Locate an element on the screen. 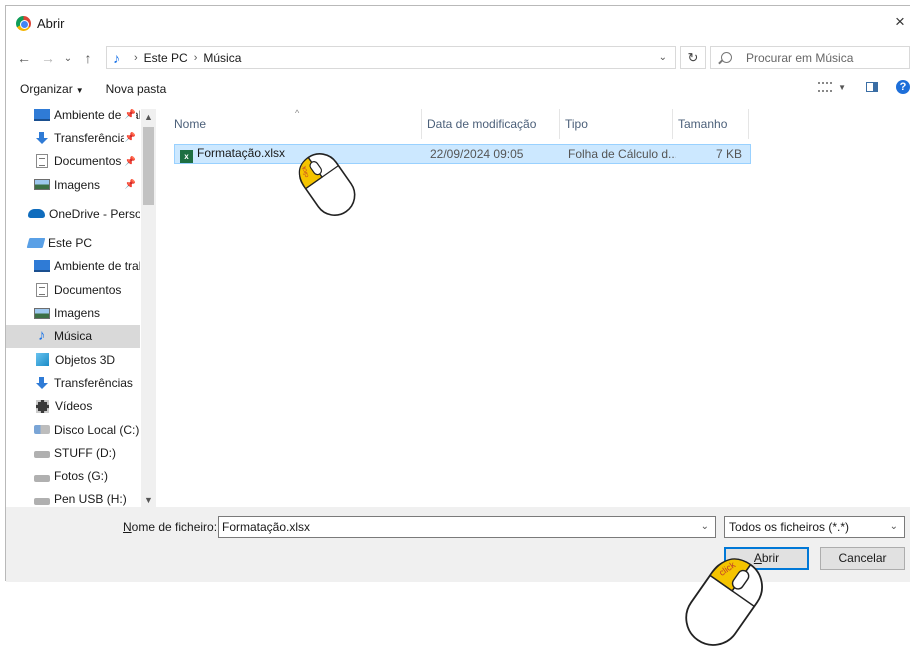  address-bar: ♪ › Este PC › Música ⌄ is located at coordinates (391, 57).